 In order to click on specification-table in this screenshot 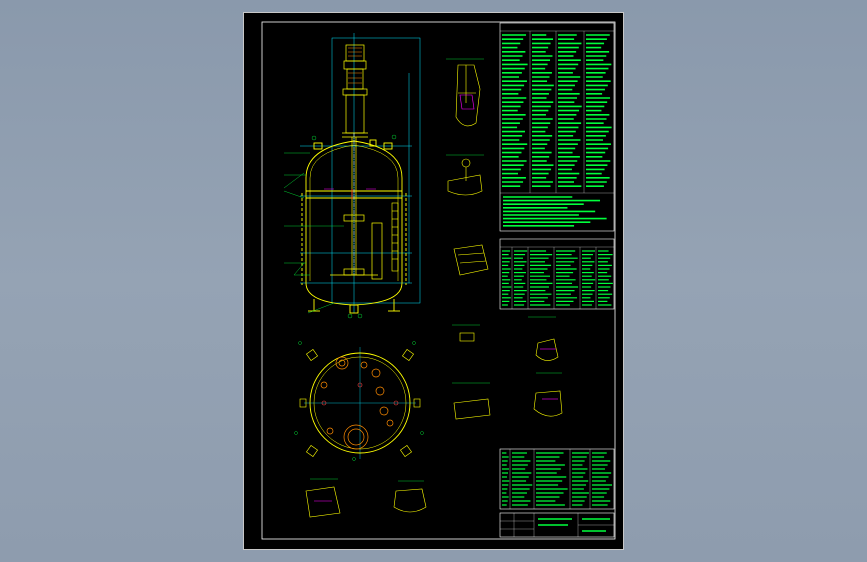, I will do `click(557, 127)`.